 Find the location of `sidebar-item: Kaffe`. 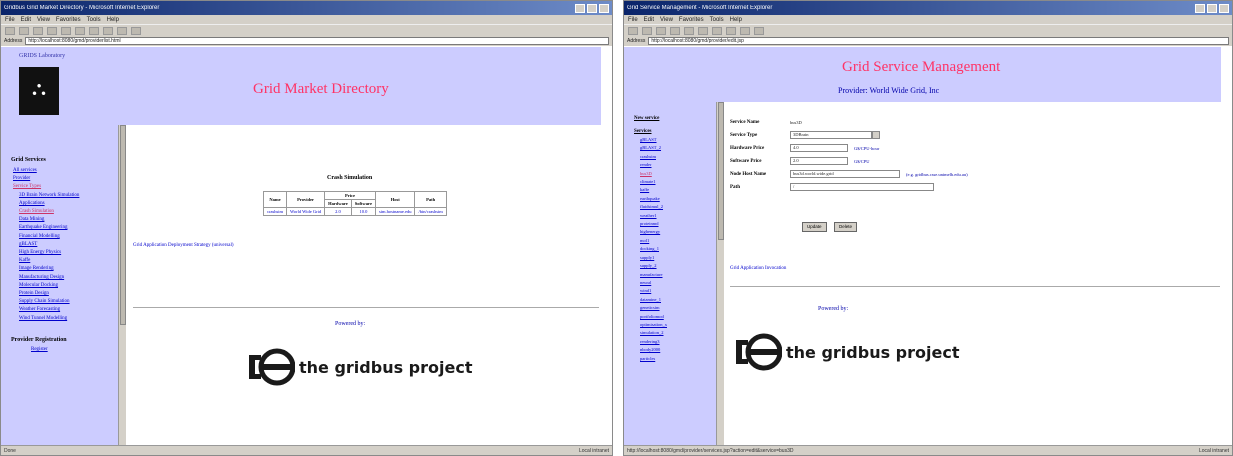

sidebar-item: Kaffe is located at coordinates (68, 261).